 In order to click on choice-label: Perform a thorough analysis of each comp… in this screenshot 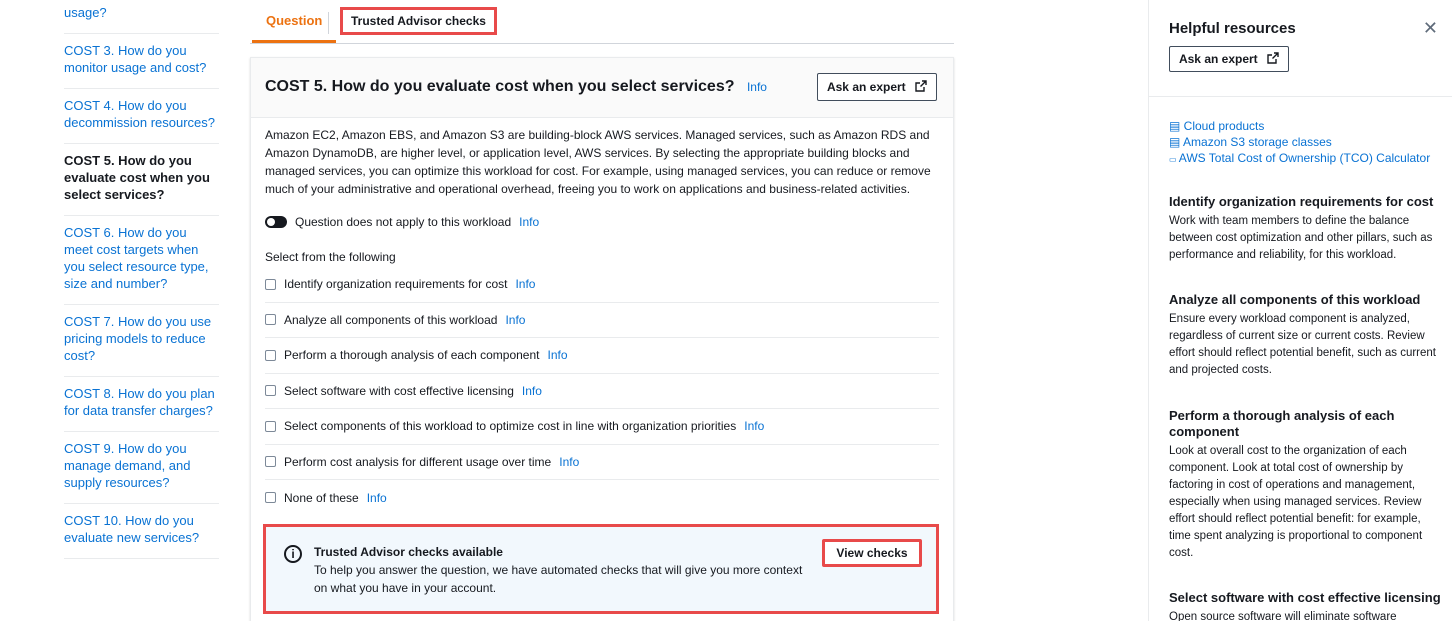, I will do `click(412, 355)`.